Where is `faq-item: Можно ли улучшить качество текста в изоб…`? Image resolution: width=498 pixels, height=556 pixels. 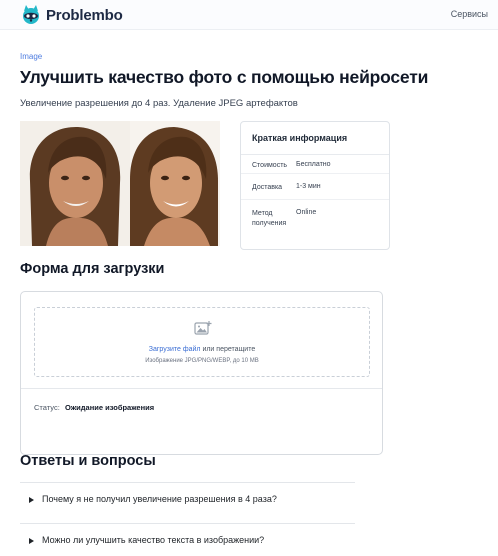
faq-item: Можно ли улучшить качество текста в изоб… is located at coordinates (187, 539).